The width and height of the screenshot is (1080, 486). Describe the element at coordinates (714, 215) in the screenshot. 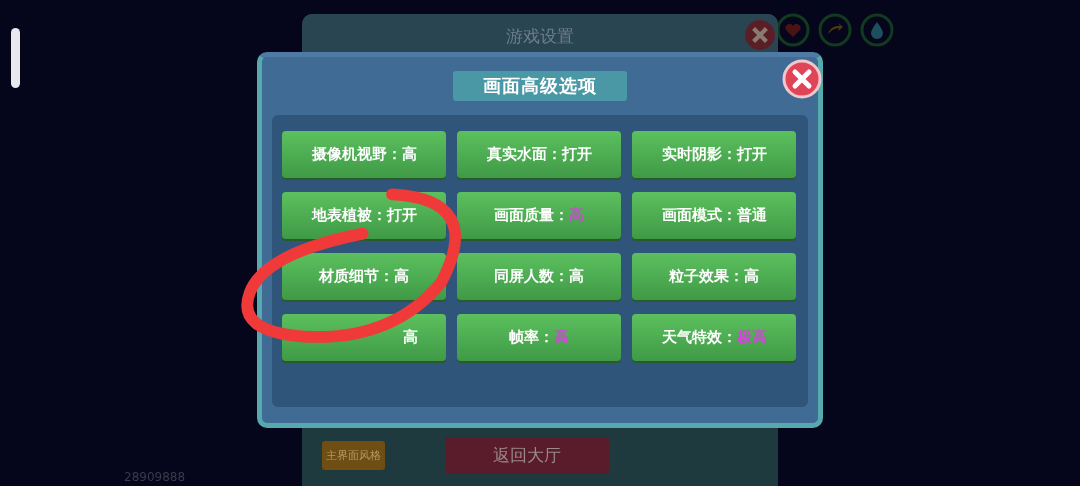

I see `option-button: 画面模式：普通` at that location.